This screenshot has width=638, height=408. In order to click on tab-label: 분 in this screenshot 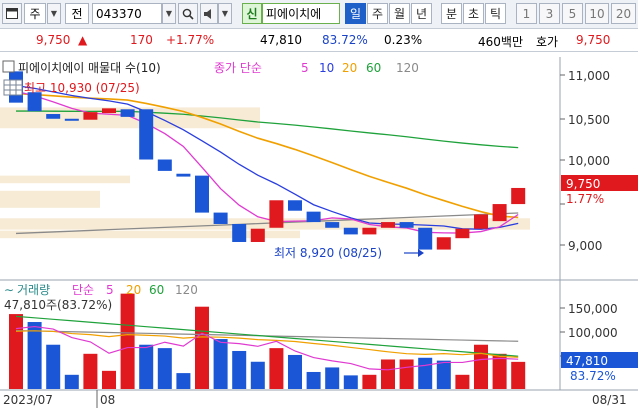, I will do `click(451, 14)`.